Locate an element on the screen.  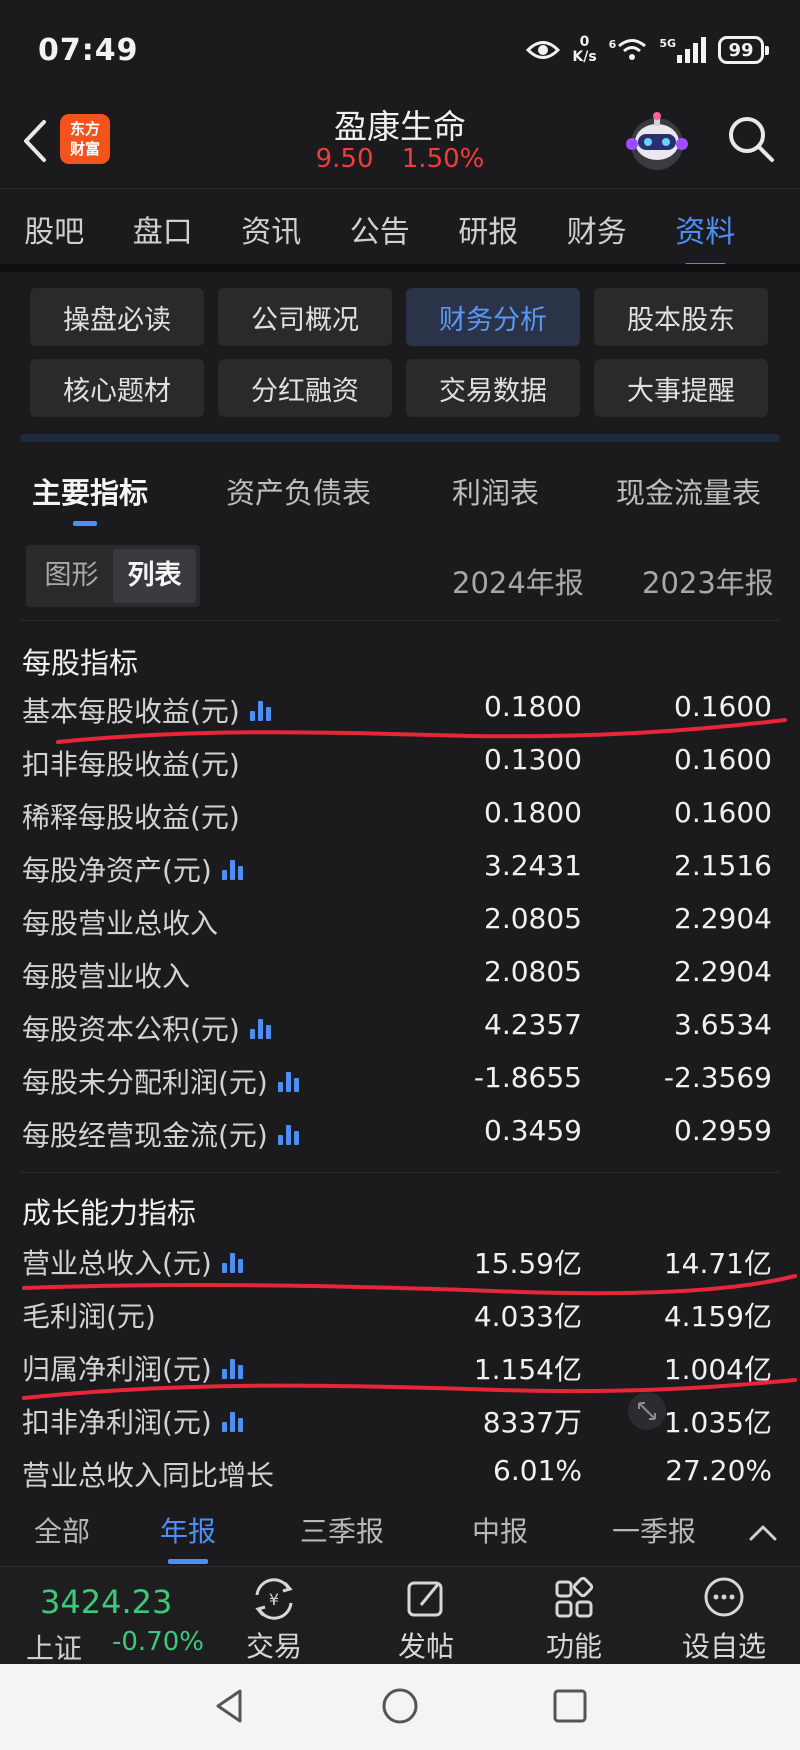
status-time: 07:49 is located at coordinates (88, 50).